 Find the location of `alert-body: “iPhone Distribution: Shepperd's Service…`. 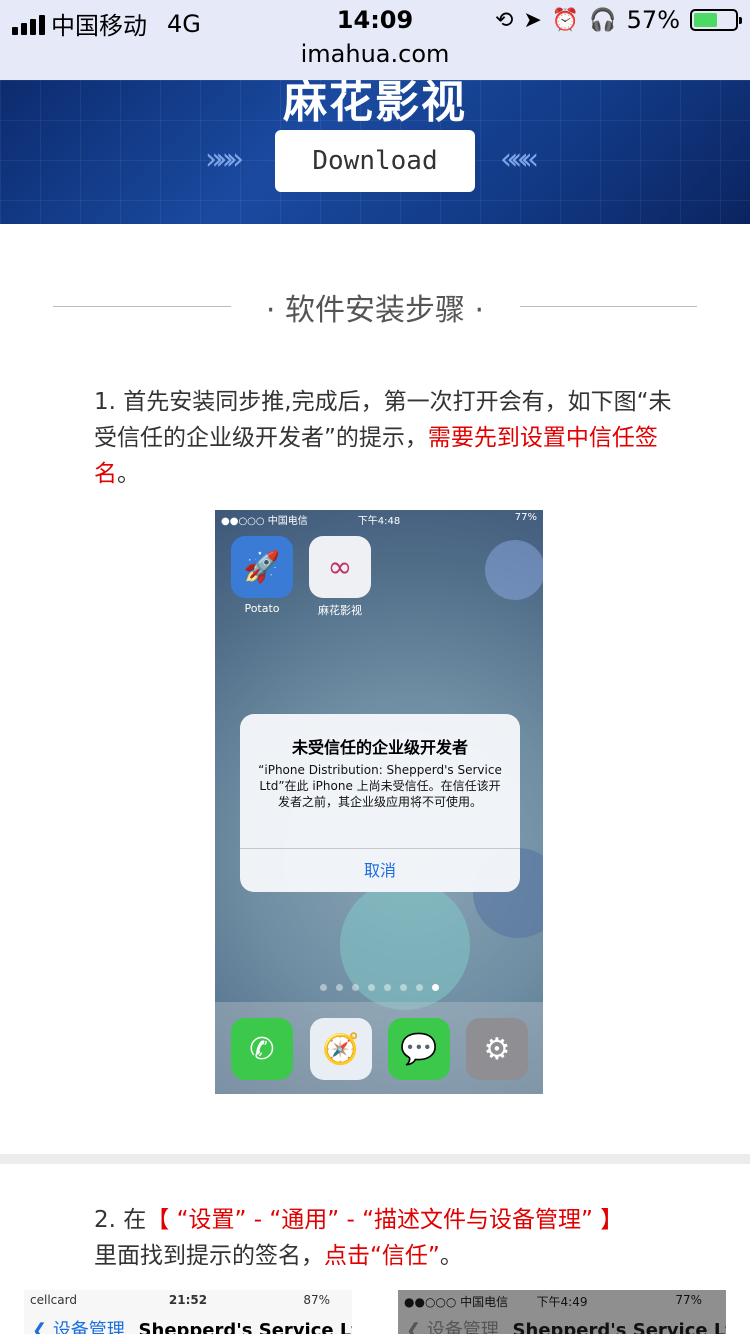

alert-body: “iPhone Distribution: Shepperd's Service… is located at coordinates (380, 786).